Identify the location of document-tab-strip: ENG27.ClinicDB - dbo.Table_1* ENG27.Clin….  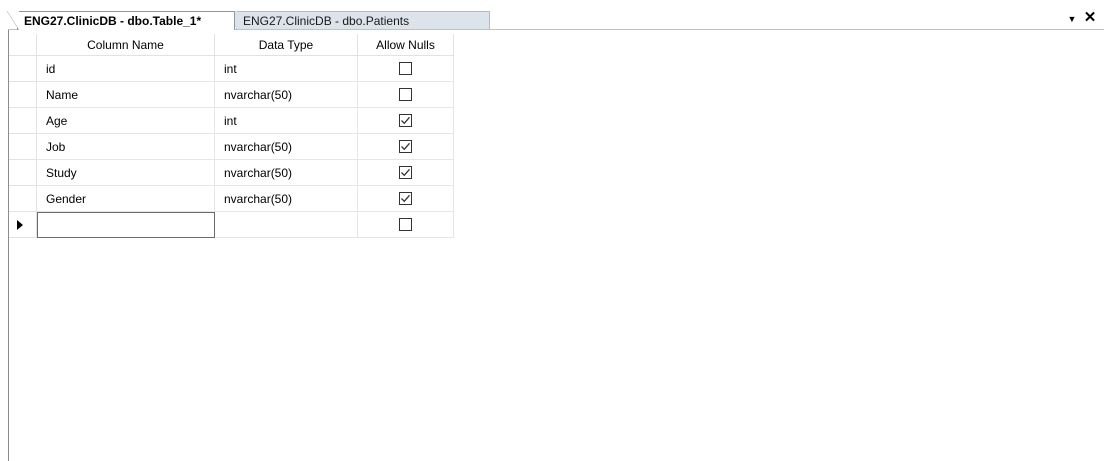
(552, 15).